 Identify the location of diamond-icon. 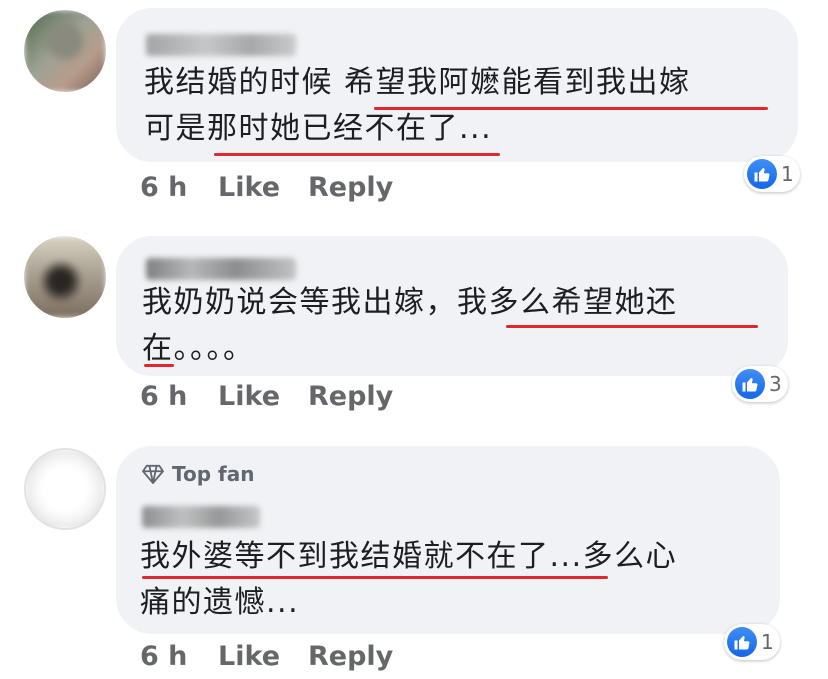
(153, 474).